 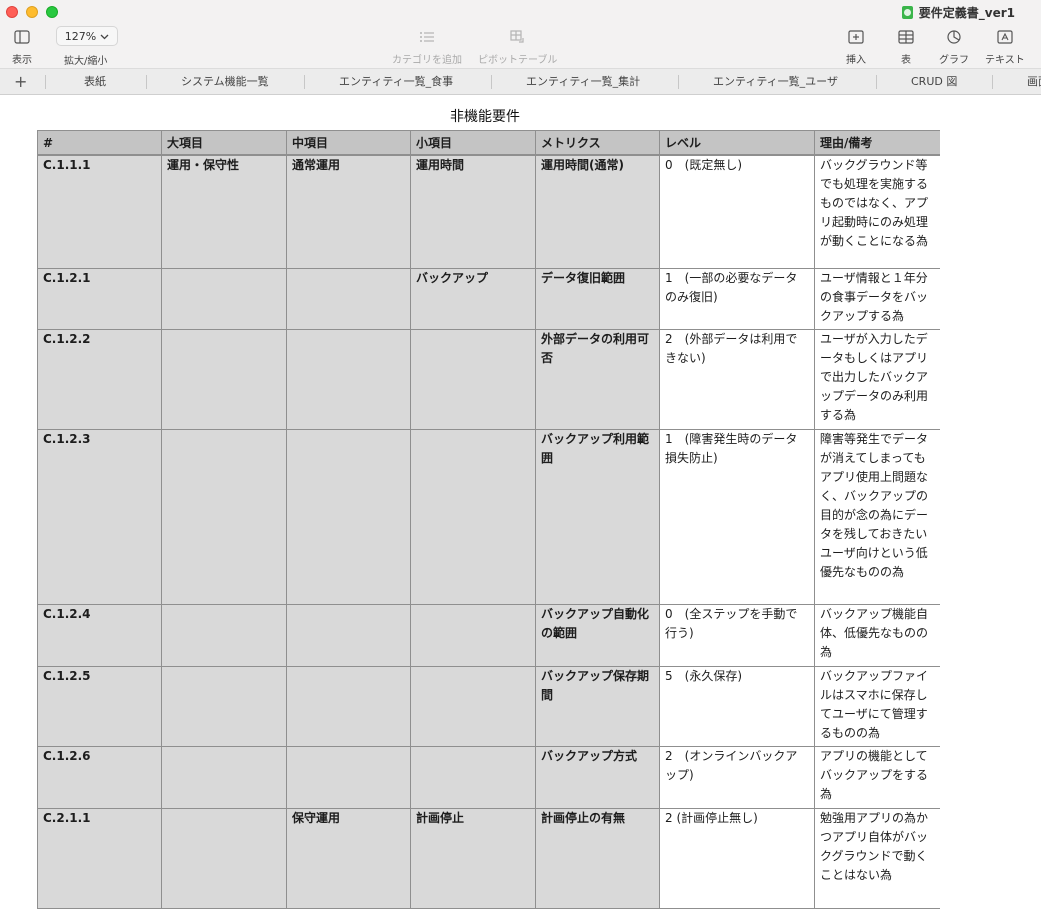 I want to click on cell-level: 2 (計画停止無し), so click(x=737, y=858).